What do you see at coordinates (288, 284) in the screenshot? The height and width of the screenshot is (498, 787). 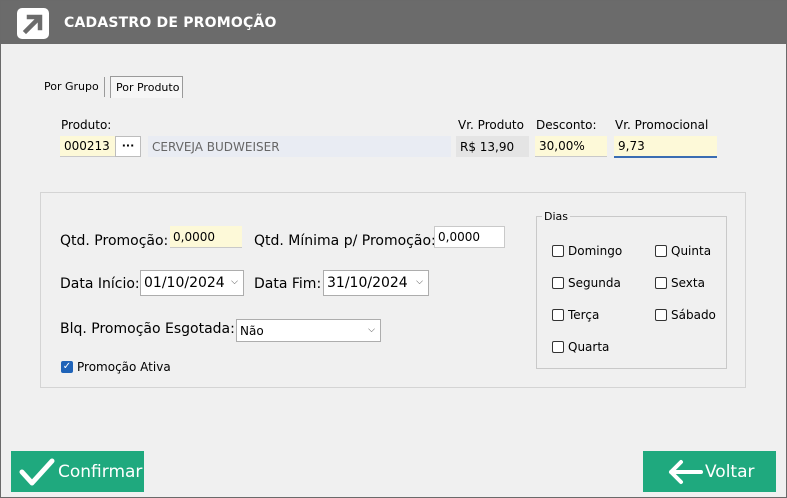 I see `data-fim-label: Data Fim:` at bounding box center [288, 284].